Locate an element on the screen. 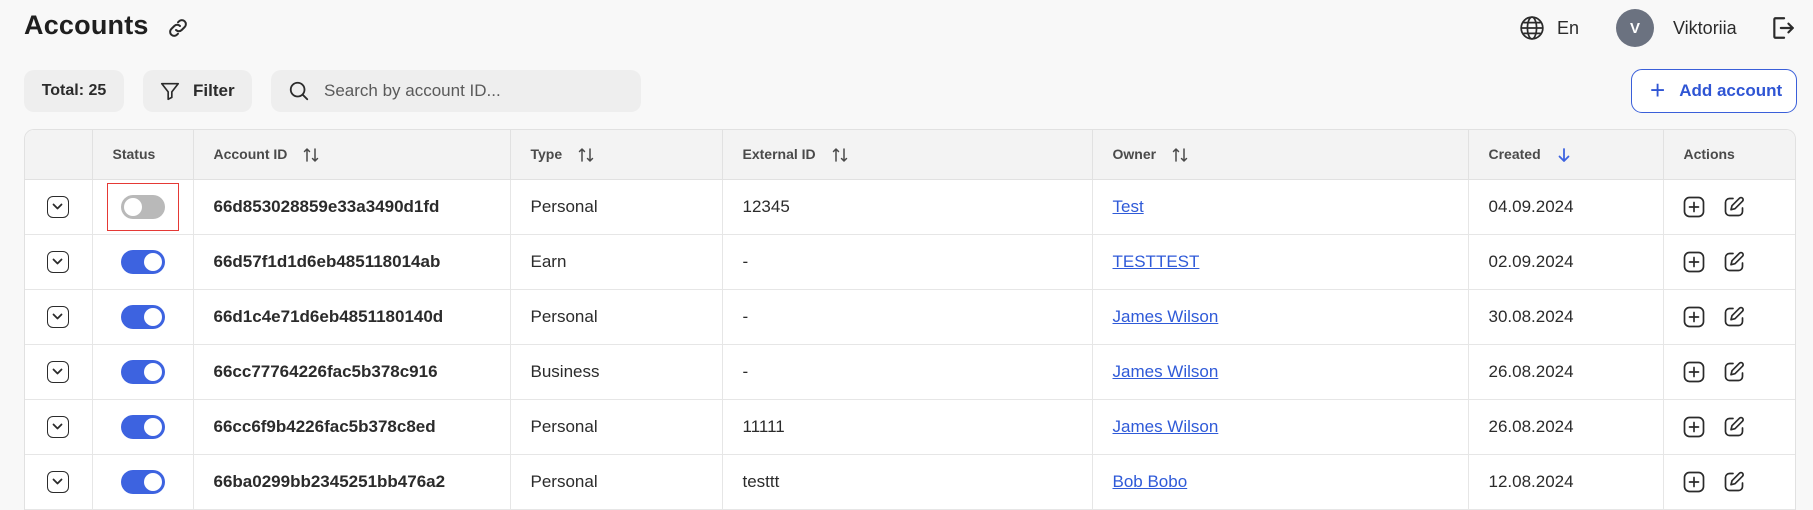 This screenshot has height=510, width=1813. total-count-badge: Total: 25 is located at coordinates (74, 91).